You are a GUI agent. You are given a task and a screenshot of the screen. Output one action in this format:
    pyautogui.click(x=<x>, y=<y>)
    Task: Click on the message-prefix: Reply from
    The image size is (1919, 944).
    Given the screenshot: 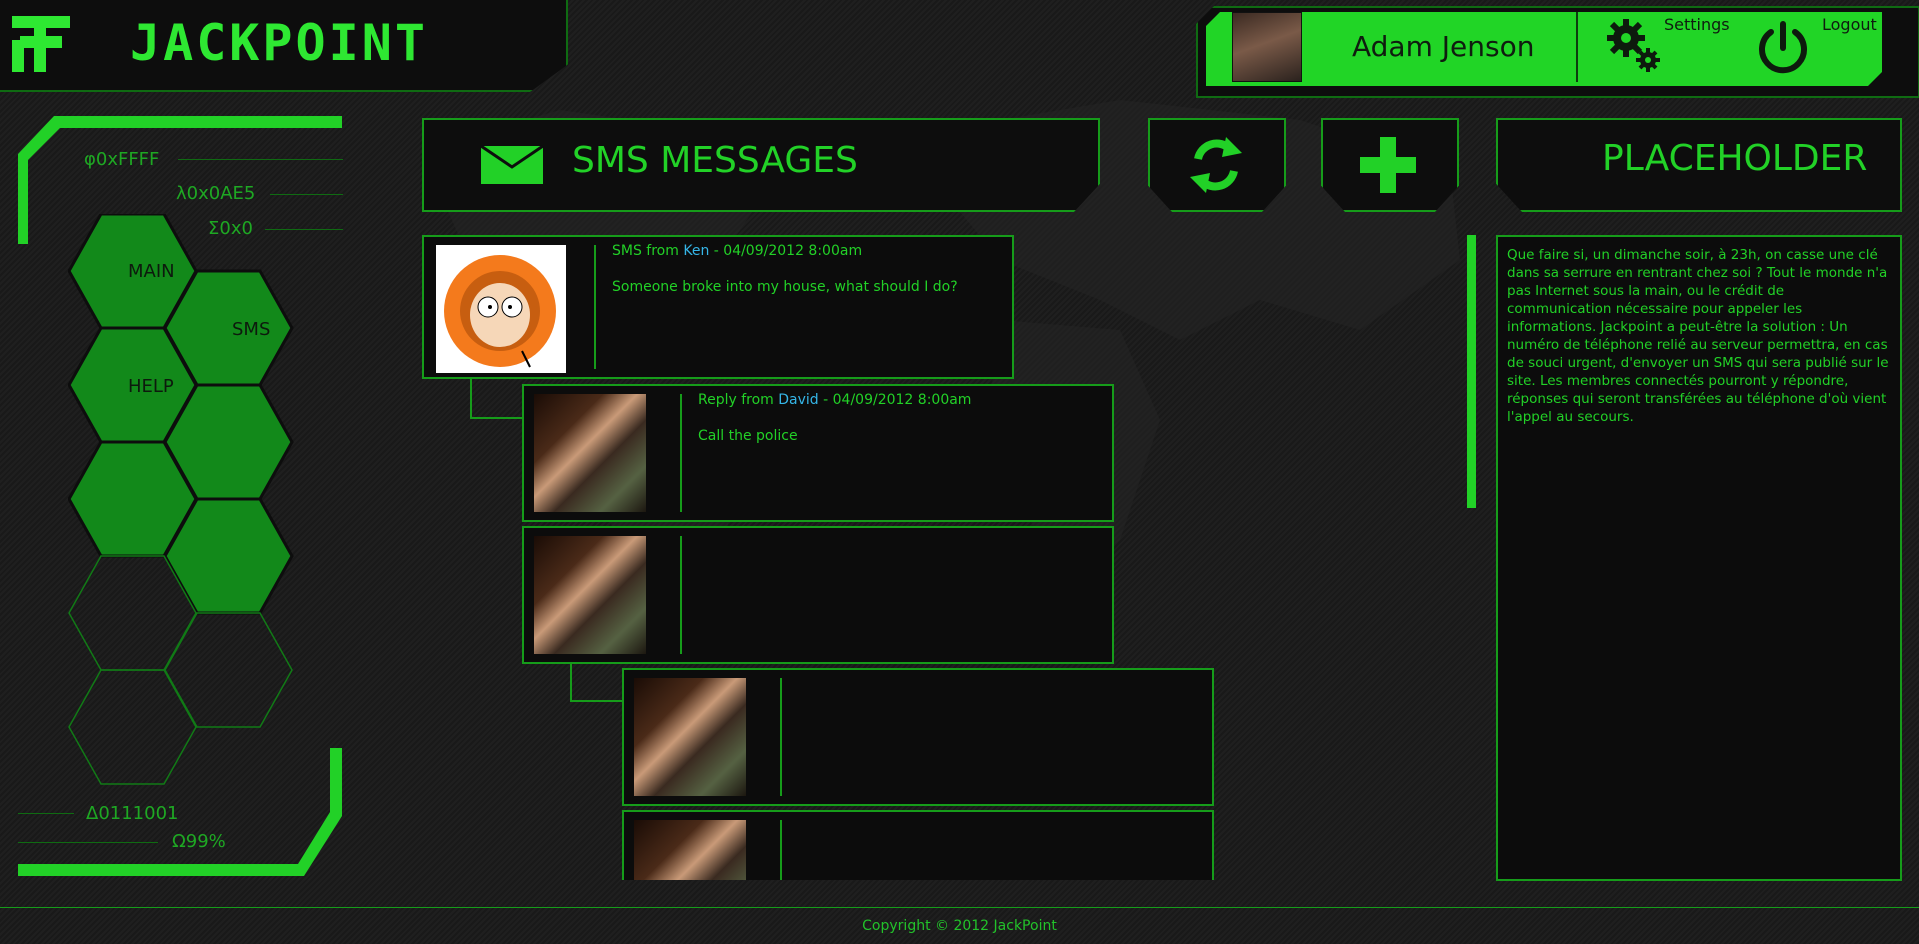 What is the action you would take?
    pyautogui.click(x=738, y=400)
    